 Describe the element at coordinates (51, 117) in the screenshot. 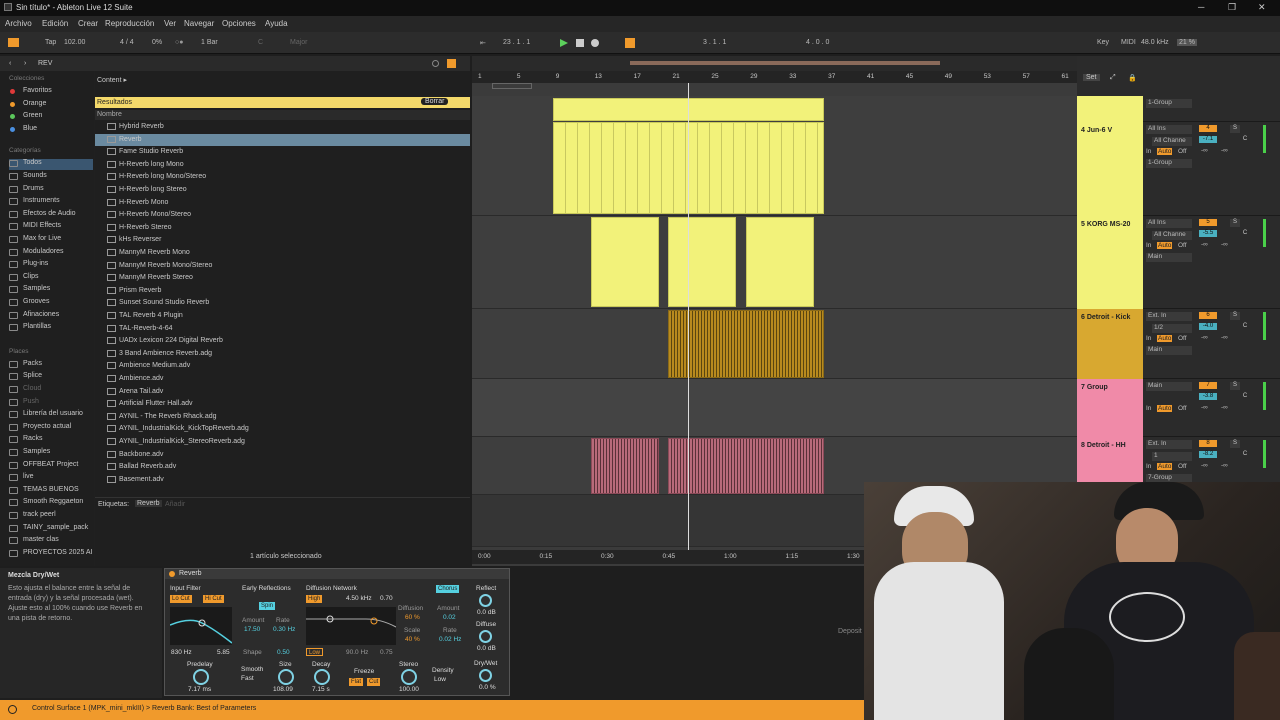

I see `collection-item: Green` at that location.